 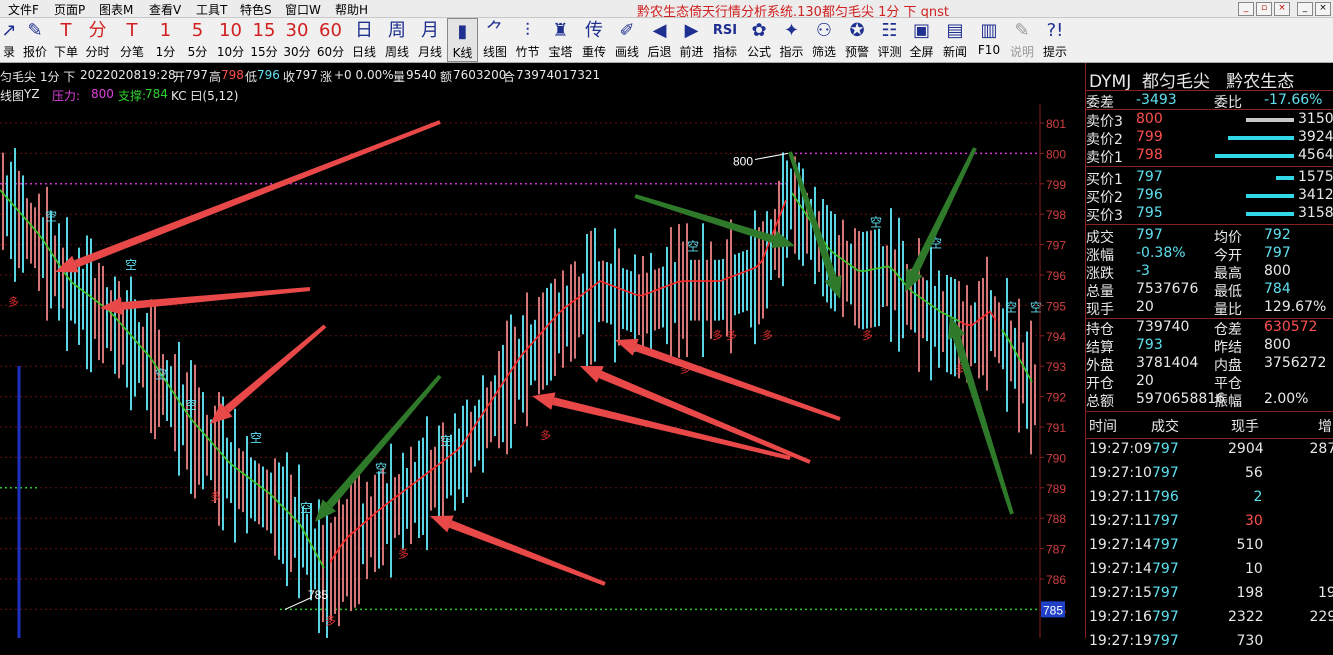 I want to click on header-time: 时间, so click(x=1103, y=426).